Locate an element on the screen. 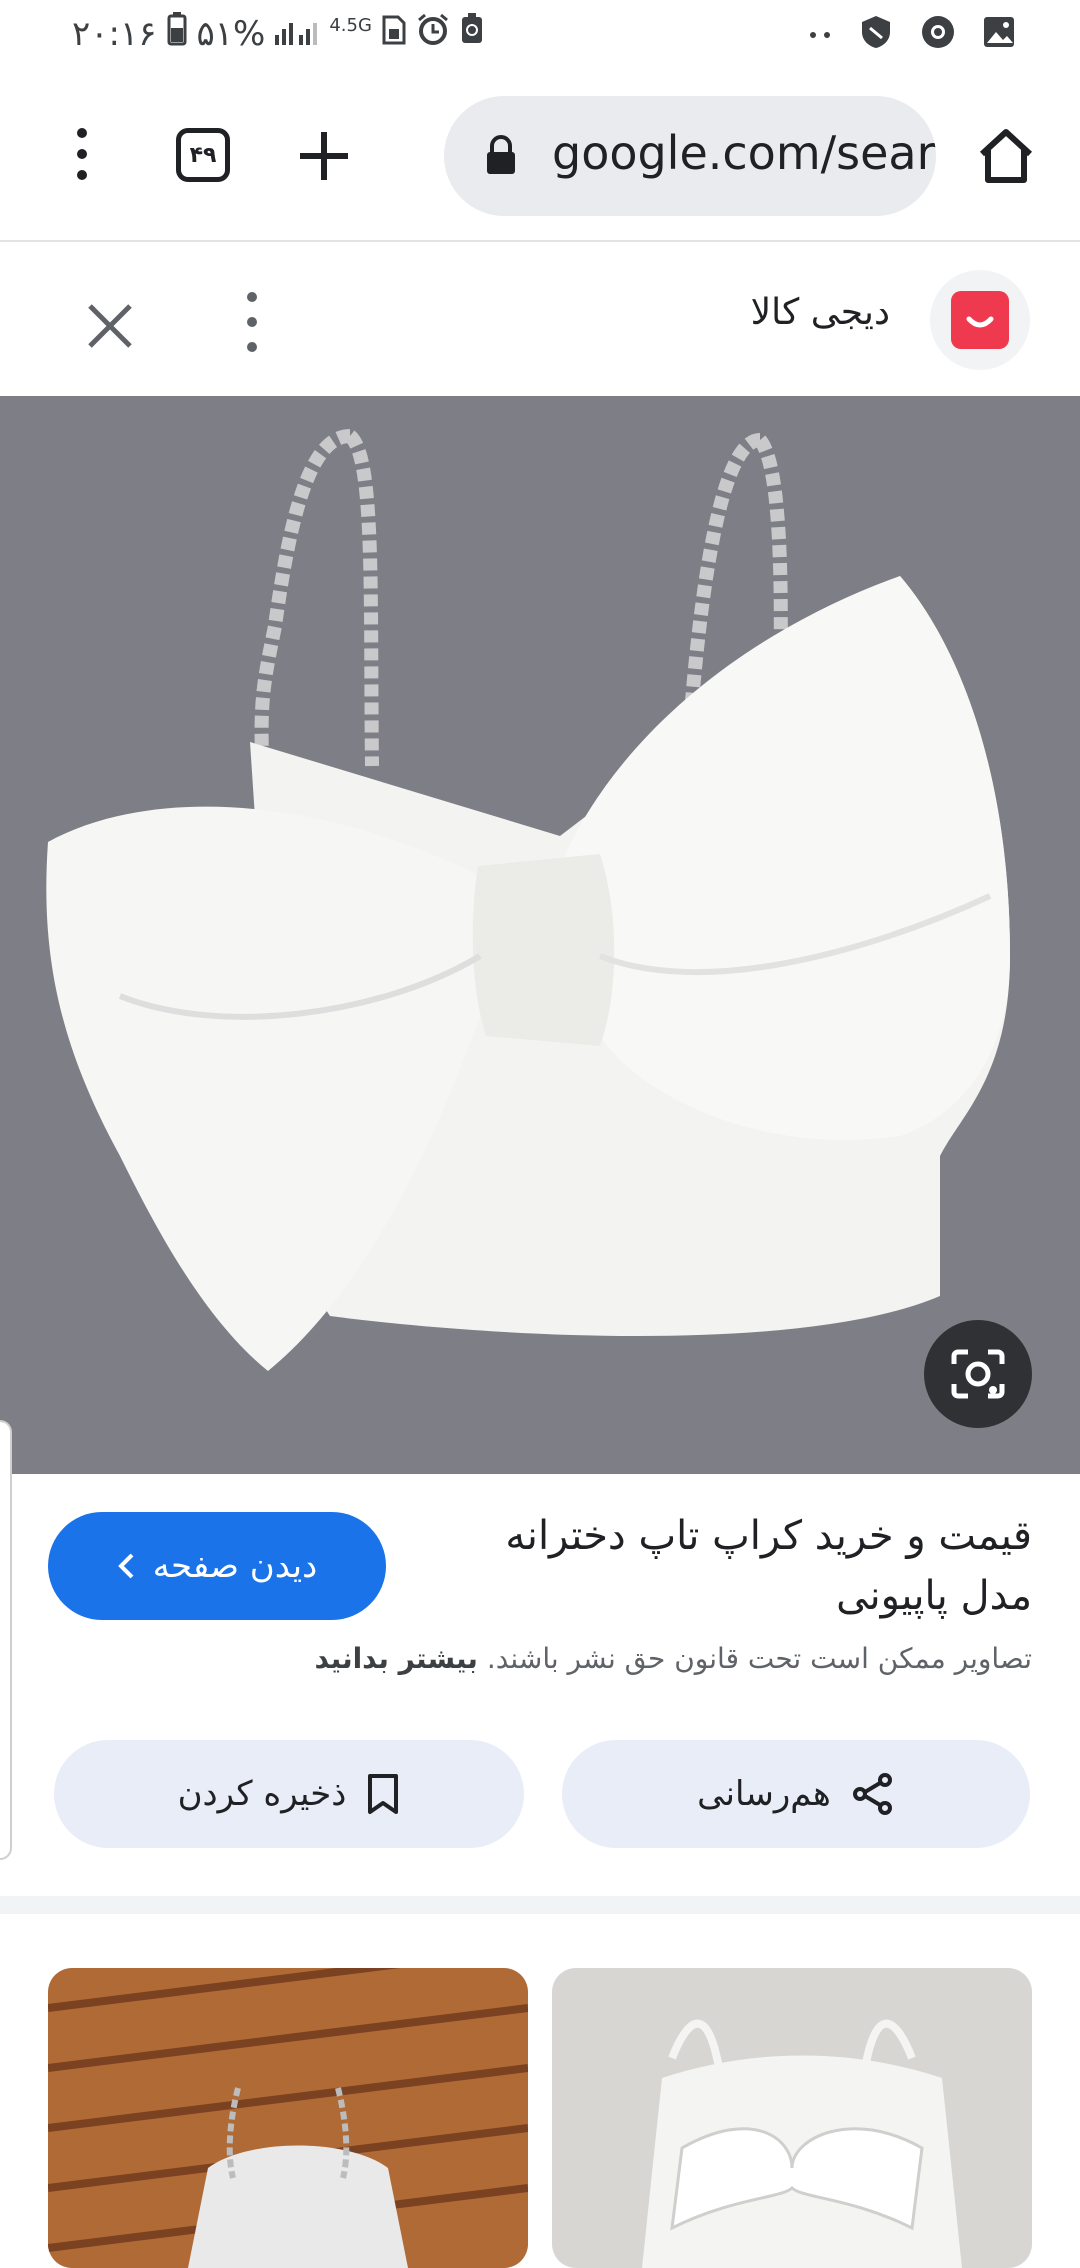 The width and height of the screenshot is (1080, 2268). learn-more-link: بیشتر بدانید is located at coordinates (395, 1658).